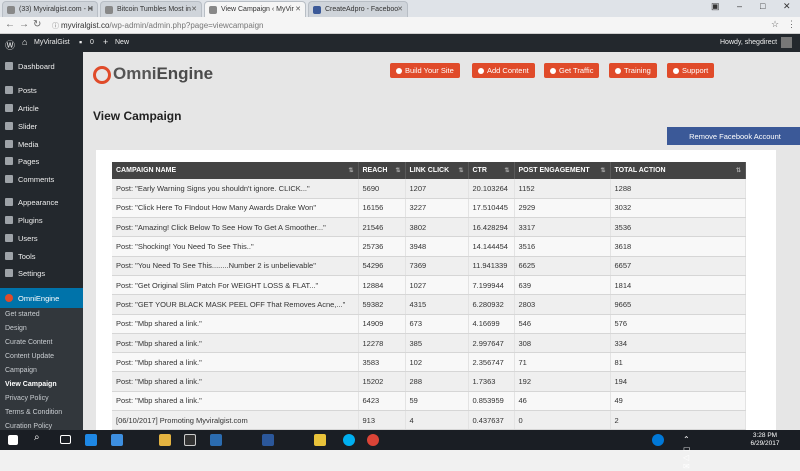  I want to click on get-traffic-button: Get Traffic, so click(572, 70).